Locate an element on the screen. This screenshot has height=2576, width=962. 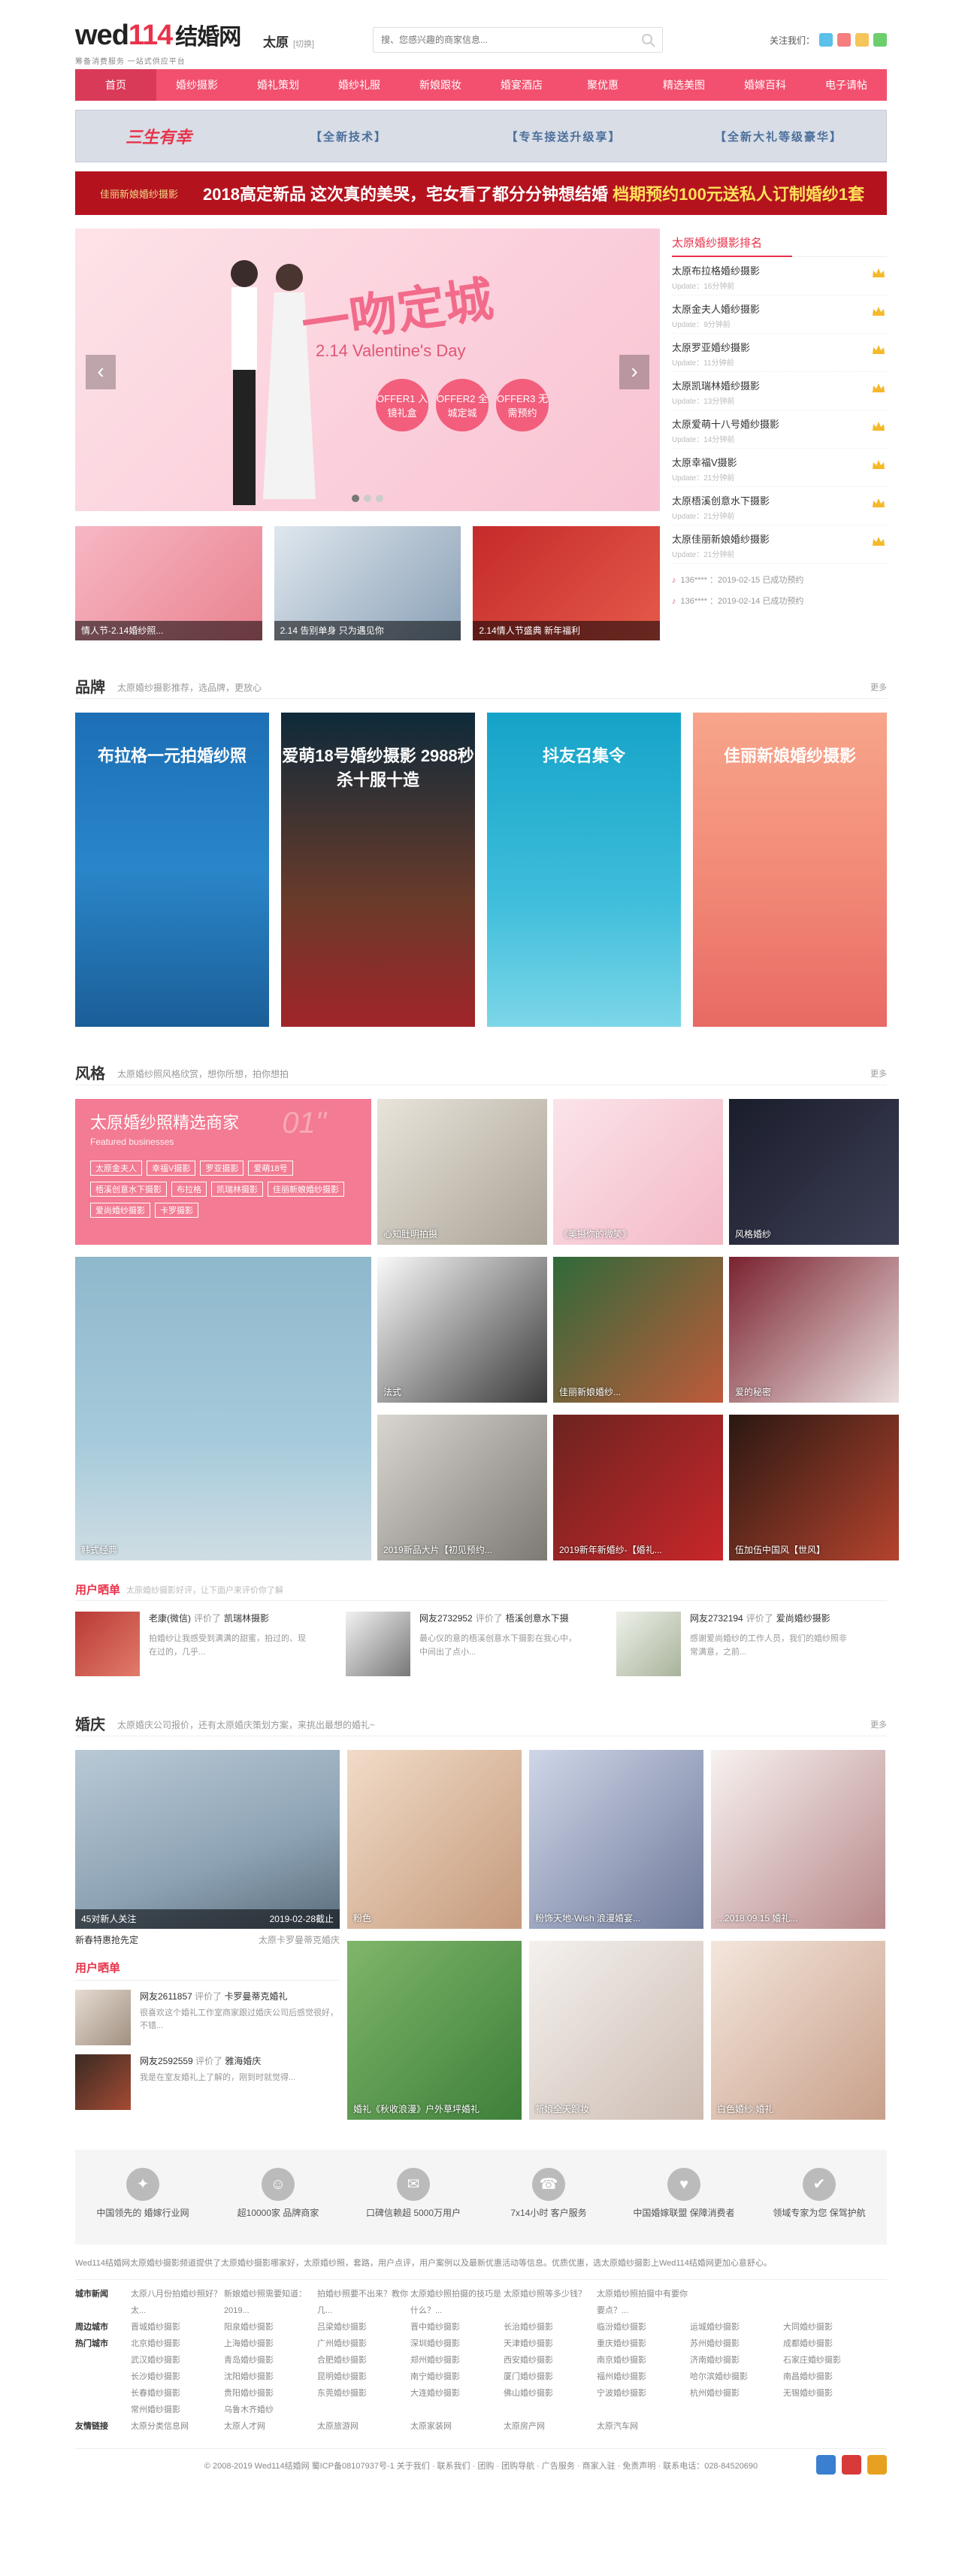
footer-link: 成都婚纱摄影 is located at coordinates (829, 2343).